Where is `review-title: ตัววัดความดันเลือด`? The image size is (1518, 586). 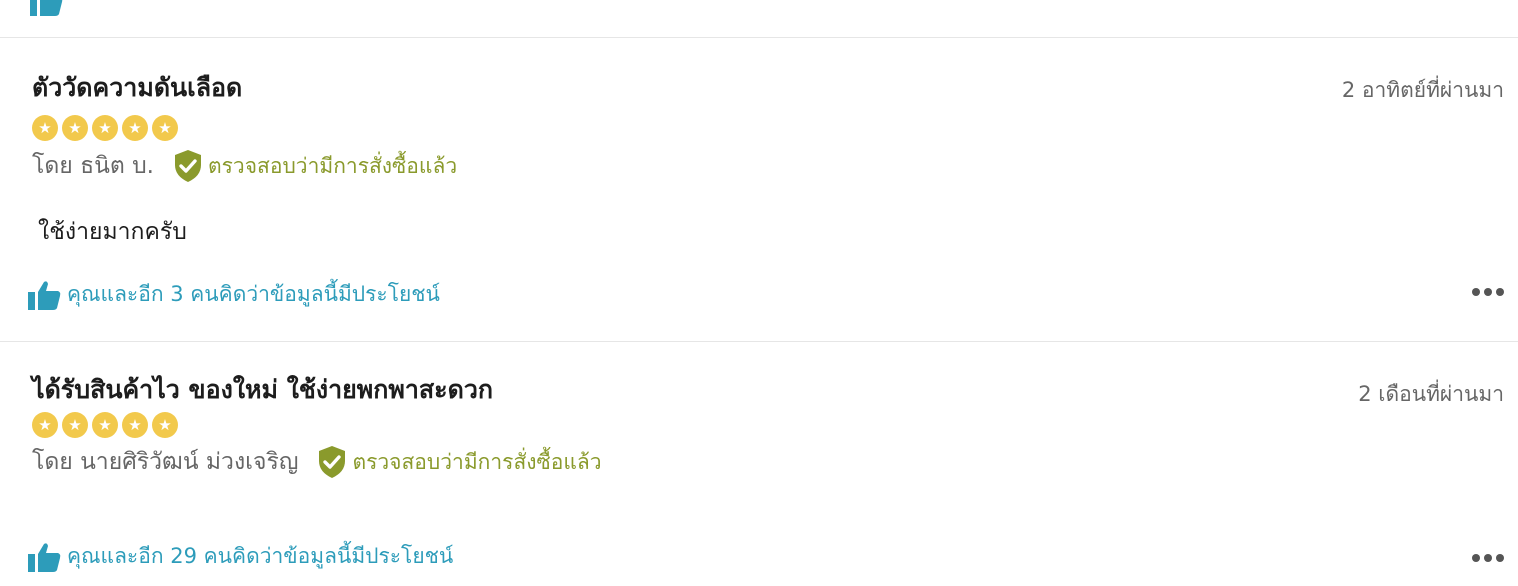 review-title: ตัววัดความดันเลือด is located at coordinates (137, 87).